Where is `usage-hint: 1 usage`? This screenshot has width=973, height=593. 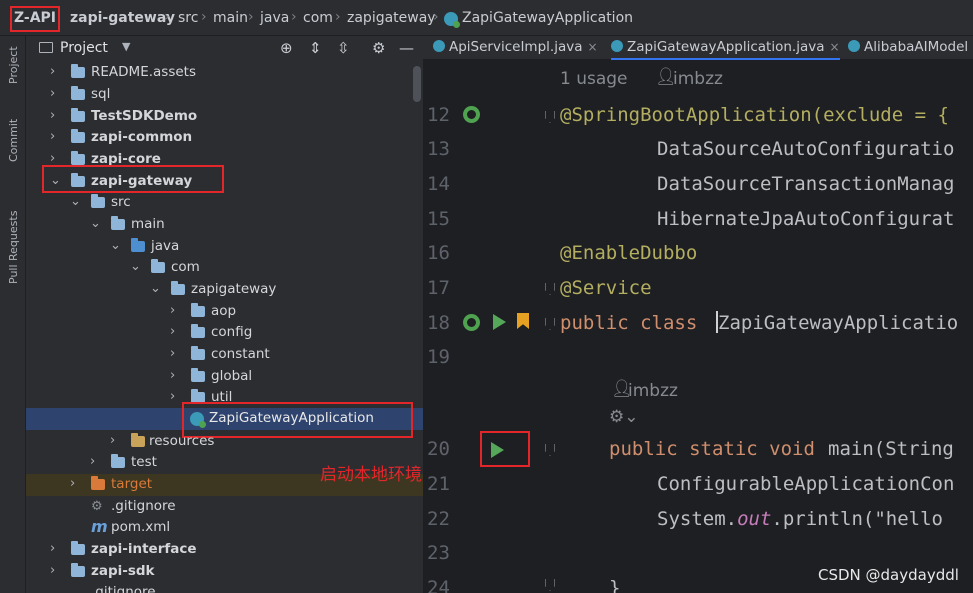
usage-hint: 1 usage is located at coordinates (594, 79).